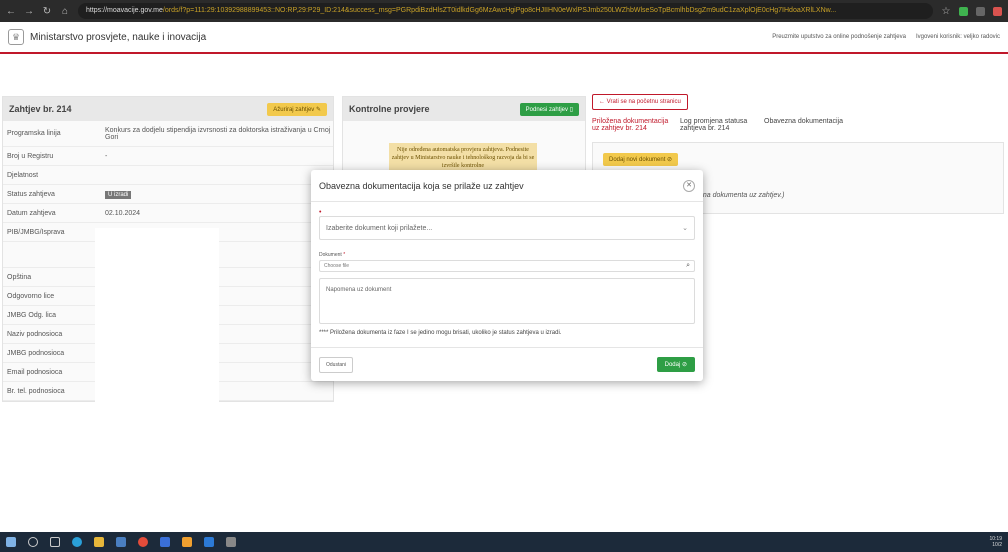 This screenshot has width=1008, height=552. What do you see at coordinates (219, 194) in the screenshot?
I see `status-cell: U izradi` at bounding box center [219, 194].